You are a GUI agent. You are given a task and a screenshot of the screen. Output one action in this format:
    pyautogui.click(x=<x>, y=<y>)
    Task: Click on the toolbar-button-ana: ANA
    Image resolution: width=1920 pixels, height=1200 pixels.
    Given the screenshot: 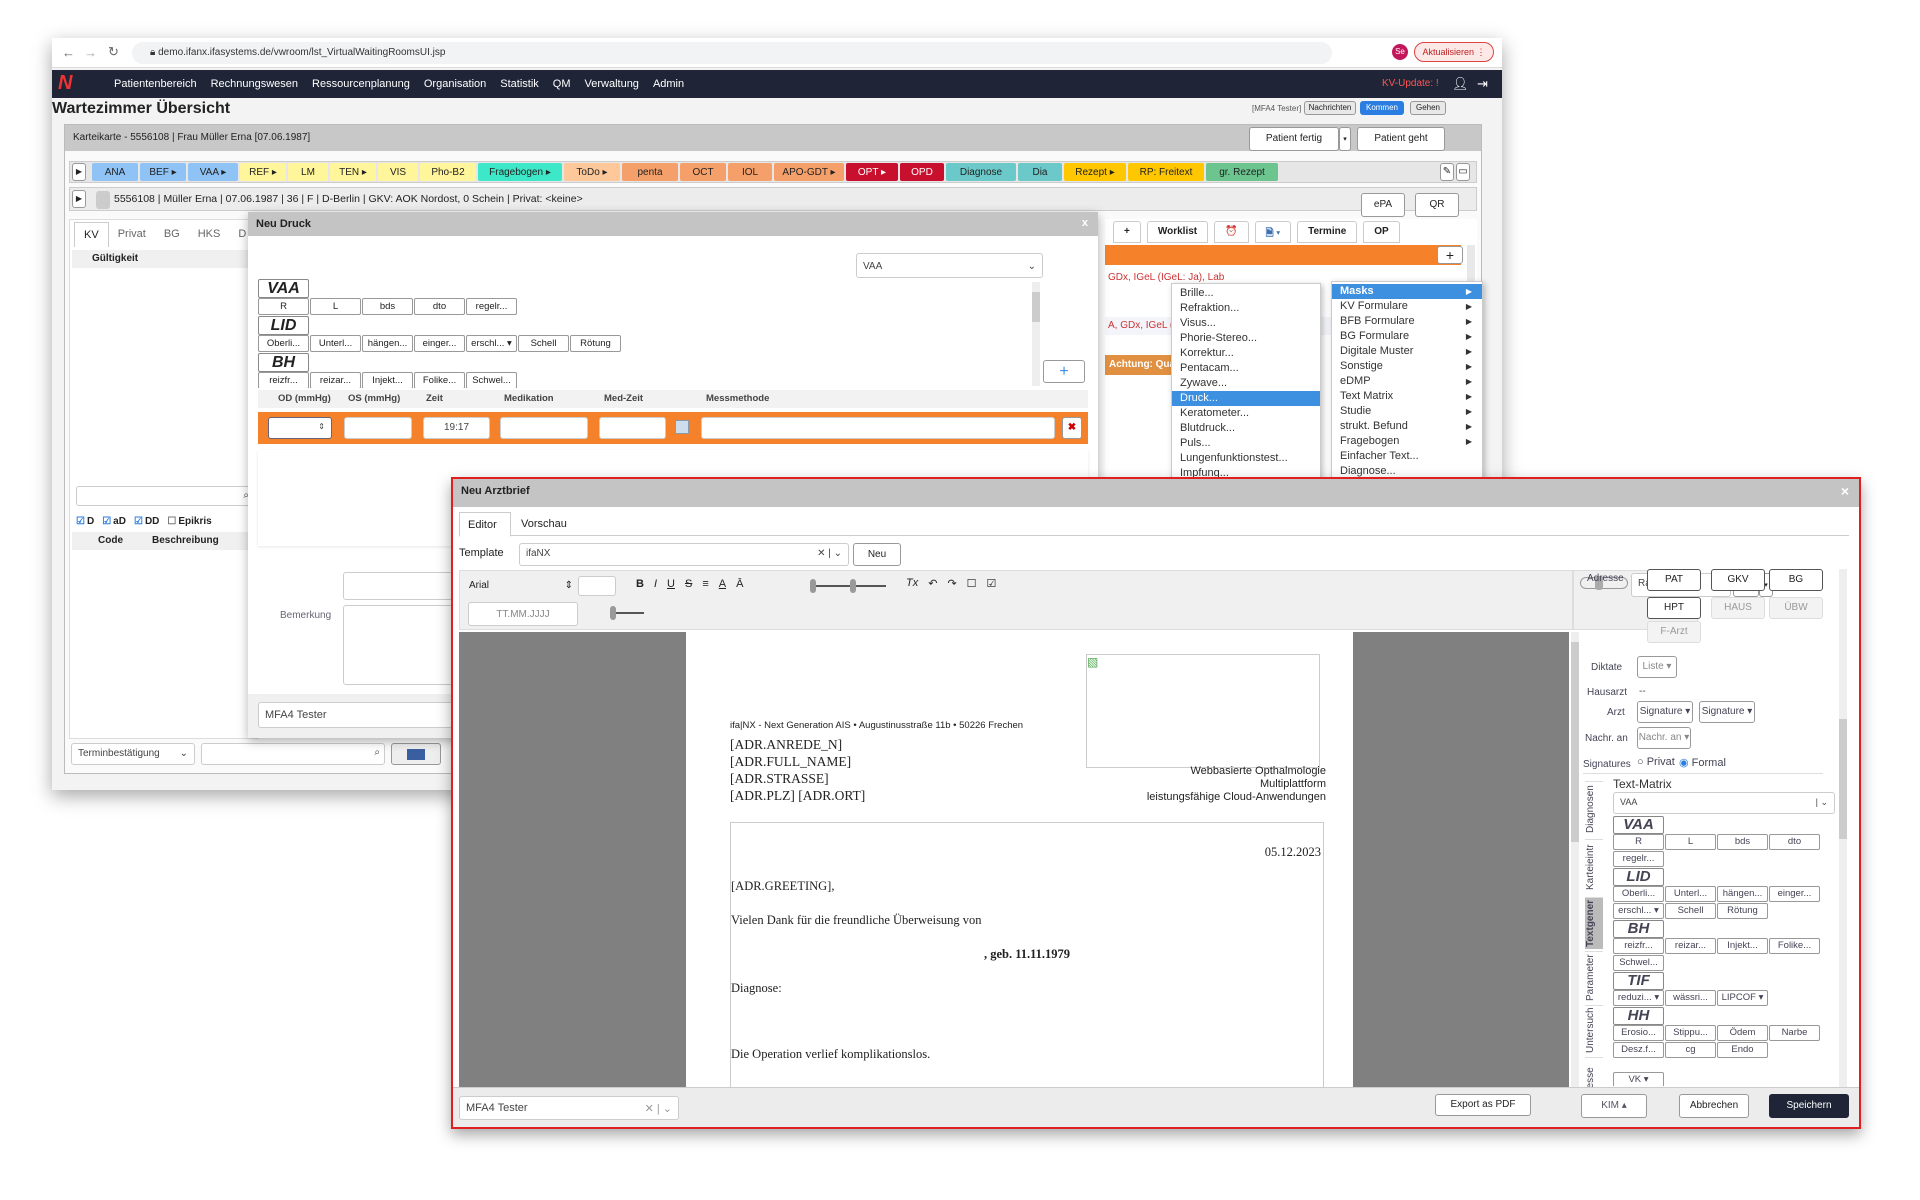 What is the action you would take?
    pyautogui.click(x=115, y=172)
    